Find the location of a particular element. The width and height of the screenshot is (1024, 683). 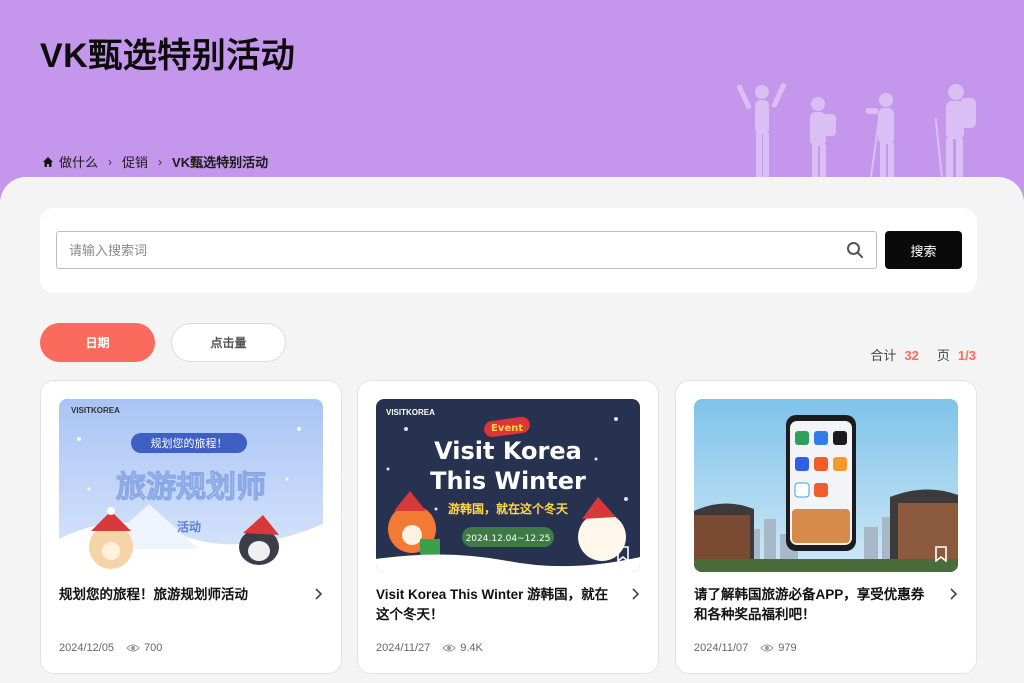

search-box is located at coordinates (466, 250).